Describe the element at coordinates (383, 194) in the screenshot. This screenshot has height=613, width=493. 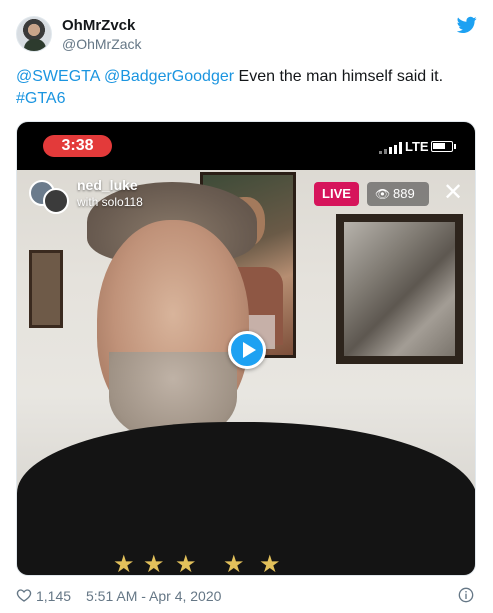
I see `eye-icon: 👁` at that location.